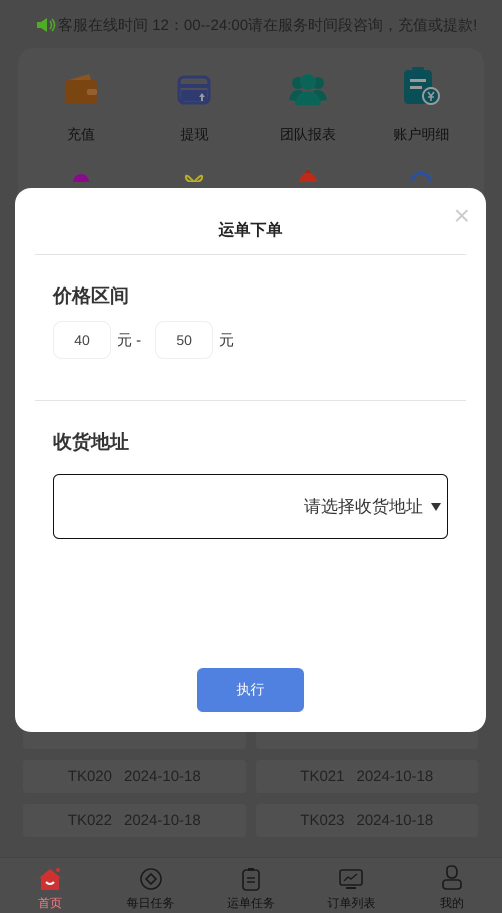 This screenshot has width=502, height=913. I want to click on tab: 首页, so click(50, 885).